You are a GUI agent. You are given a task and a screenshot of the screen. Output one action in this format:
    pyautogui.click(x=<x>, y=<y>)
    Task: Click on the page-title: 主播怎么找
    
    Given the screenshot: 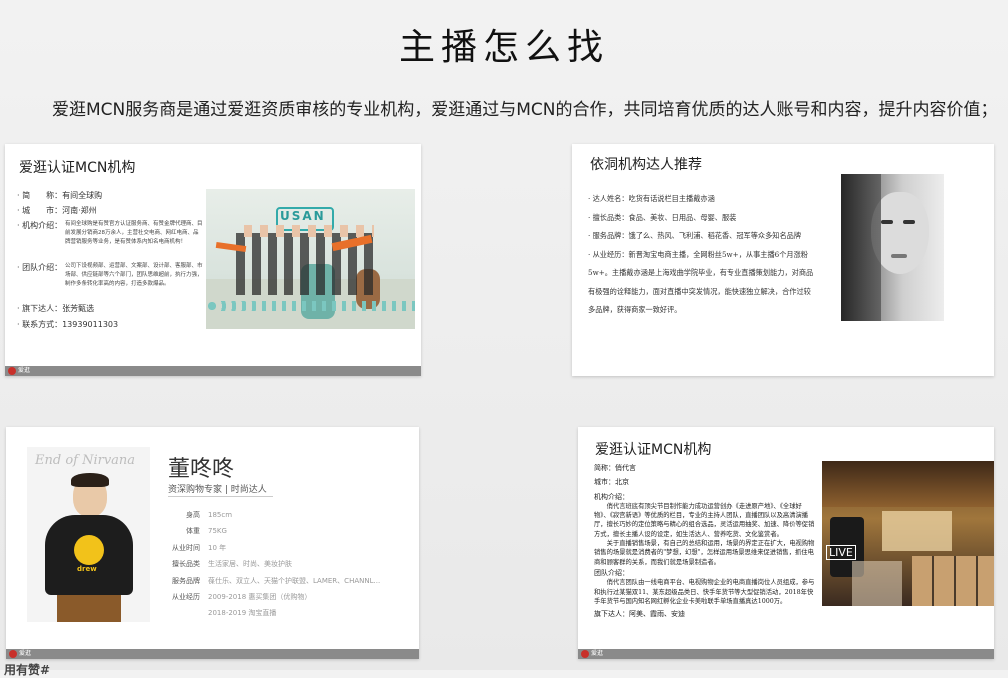 What is the action you would take?
    pyautogui.click(x=503, y=47)
    